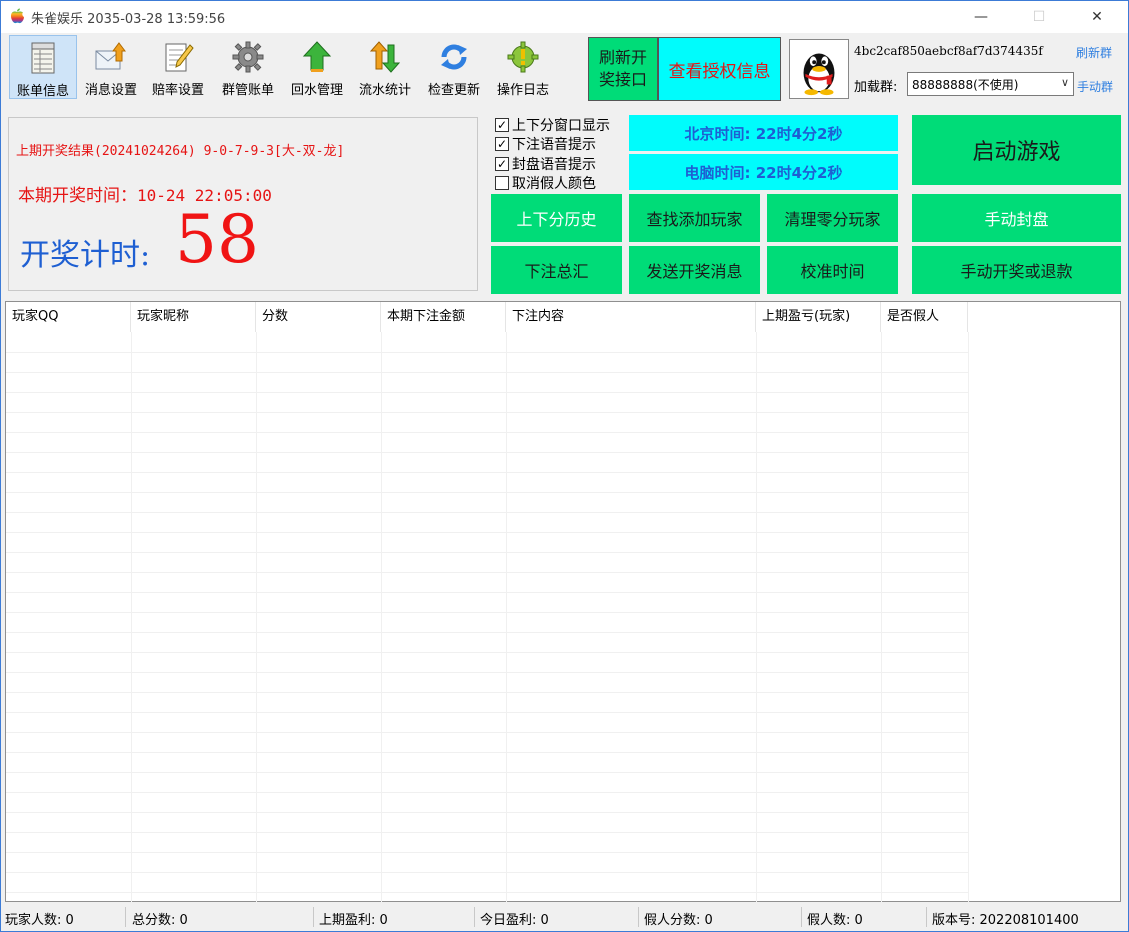  Describe the element at coordinates (68, 317) in the screenshot. I see `column-header-qq: 玩家QQ` at that location.